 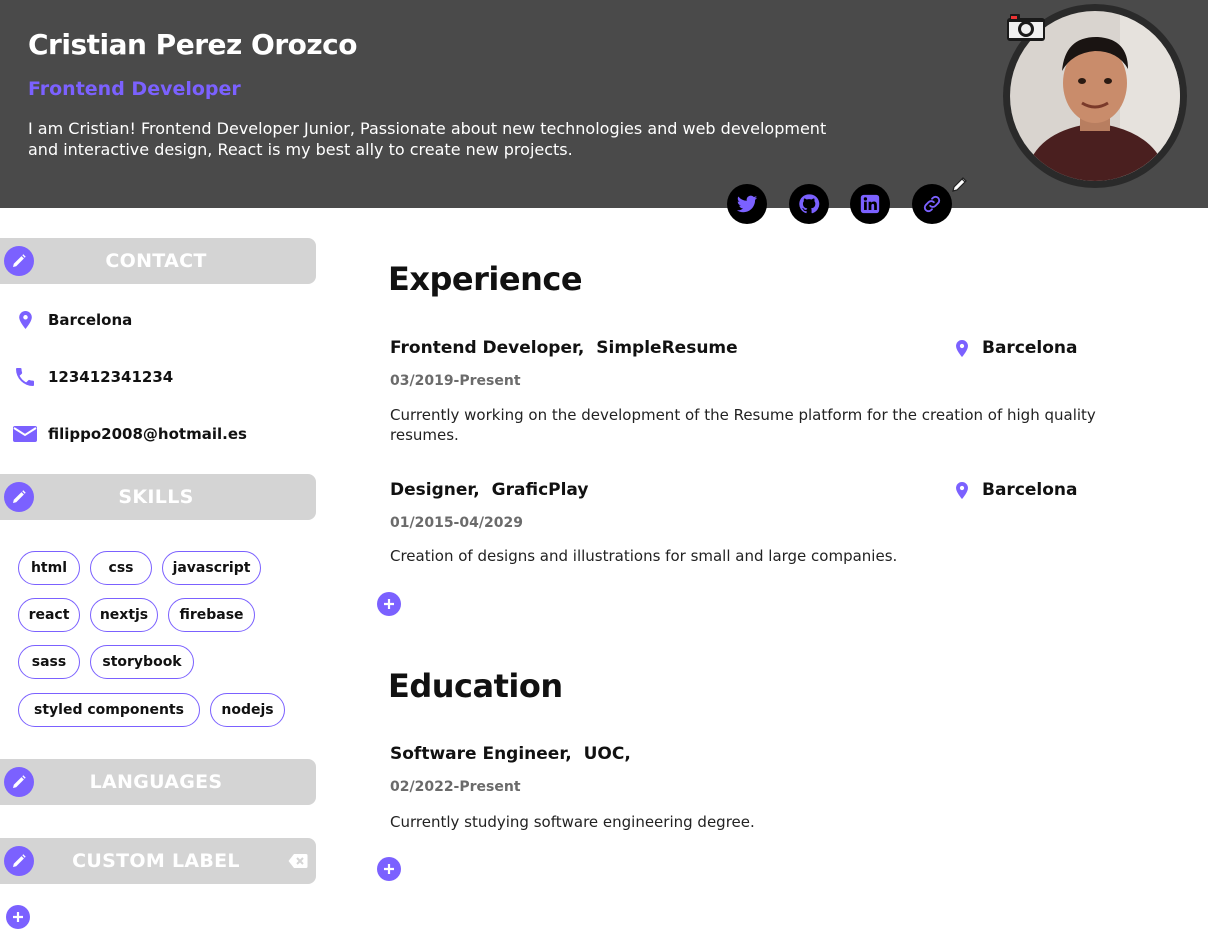 What do you see at coordinates (298, 861) in the screenshot?
I see `delete-section-icon` at bounding box center [298, 861].